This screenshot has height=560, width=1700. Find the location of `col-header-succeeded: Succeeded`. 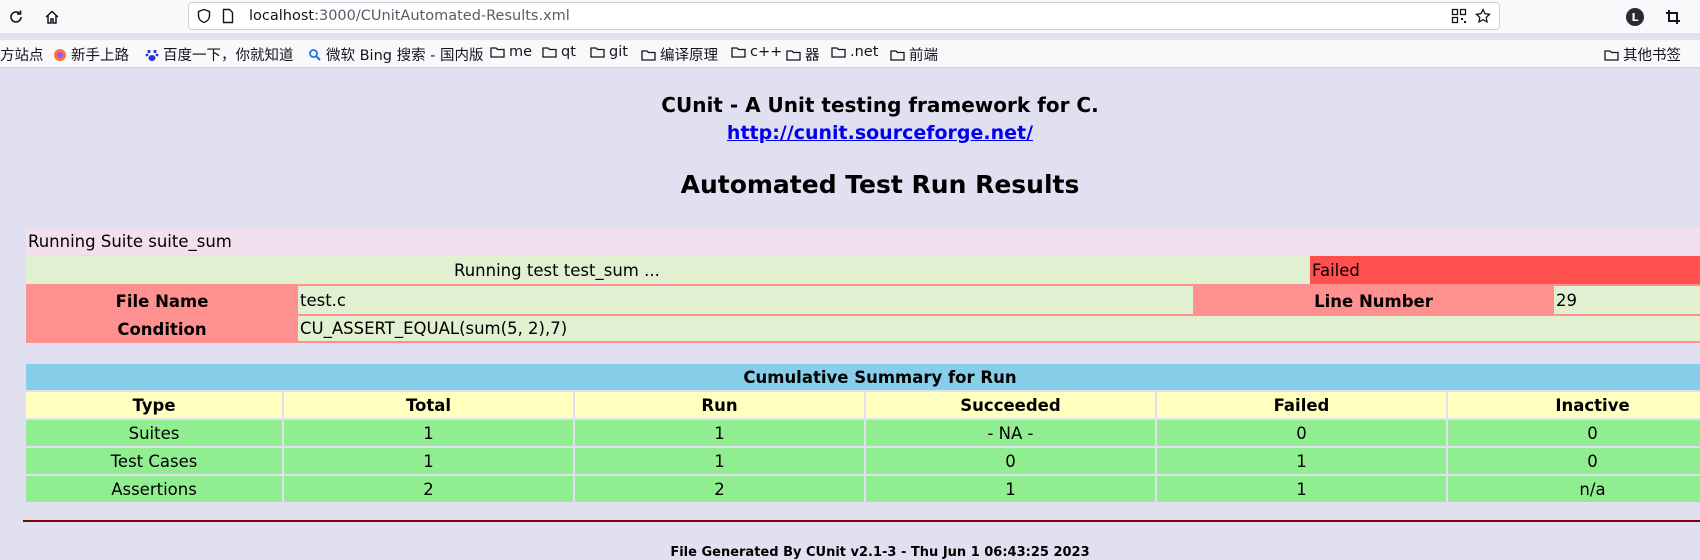

col-header-succeeded: Succeeded is located at coordinates (1010, 405).